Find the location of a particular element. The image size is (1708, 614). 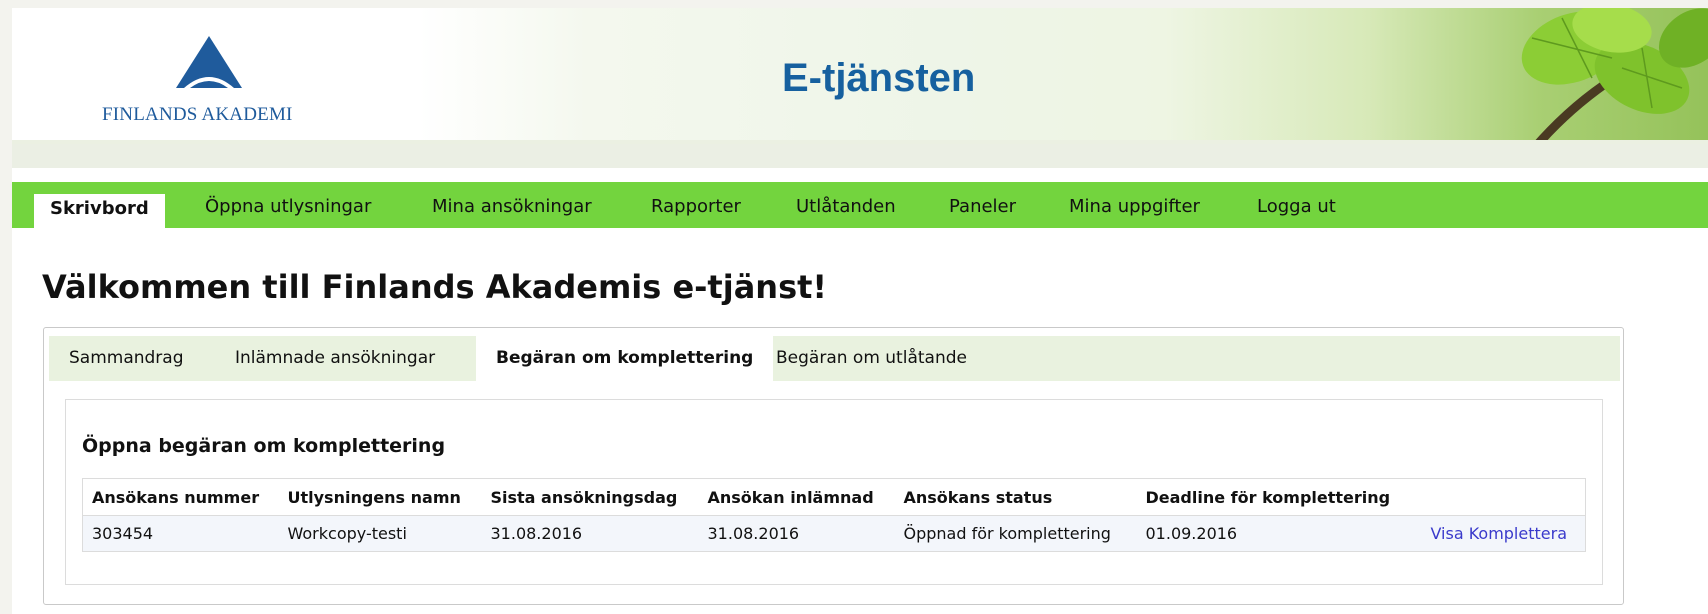

column-header: Utlysningens namn is located at coordinates (380, 497).